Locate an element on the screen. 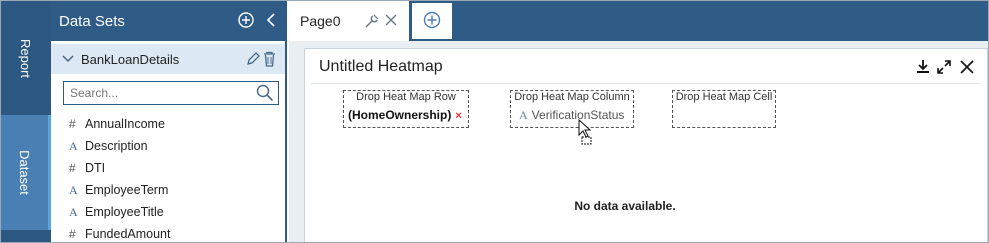 This screenshot has height=243, width=989. trash-icon is located at coordinates (269, 60).